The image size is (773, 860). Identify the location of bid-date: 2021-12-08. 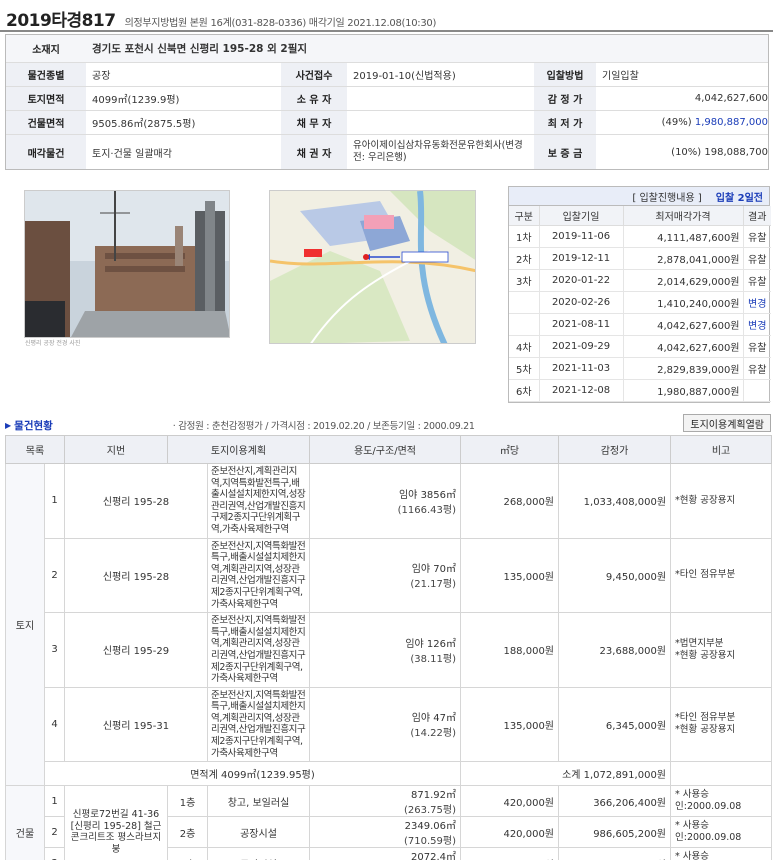
(581, 390).